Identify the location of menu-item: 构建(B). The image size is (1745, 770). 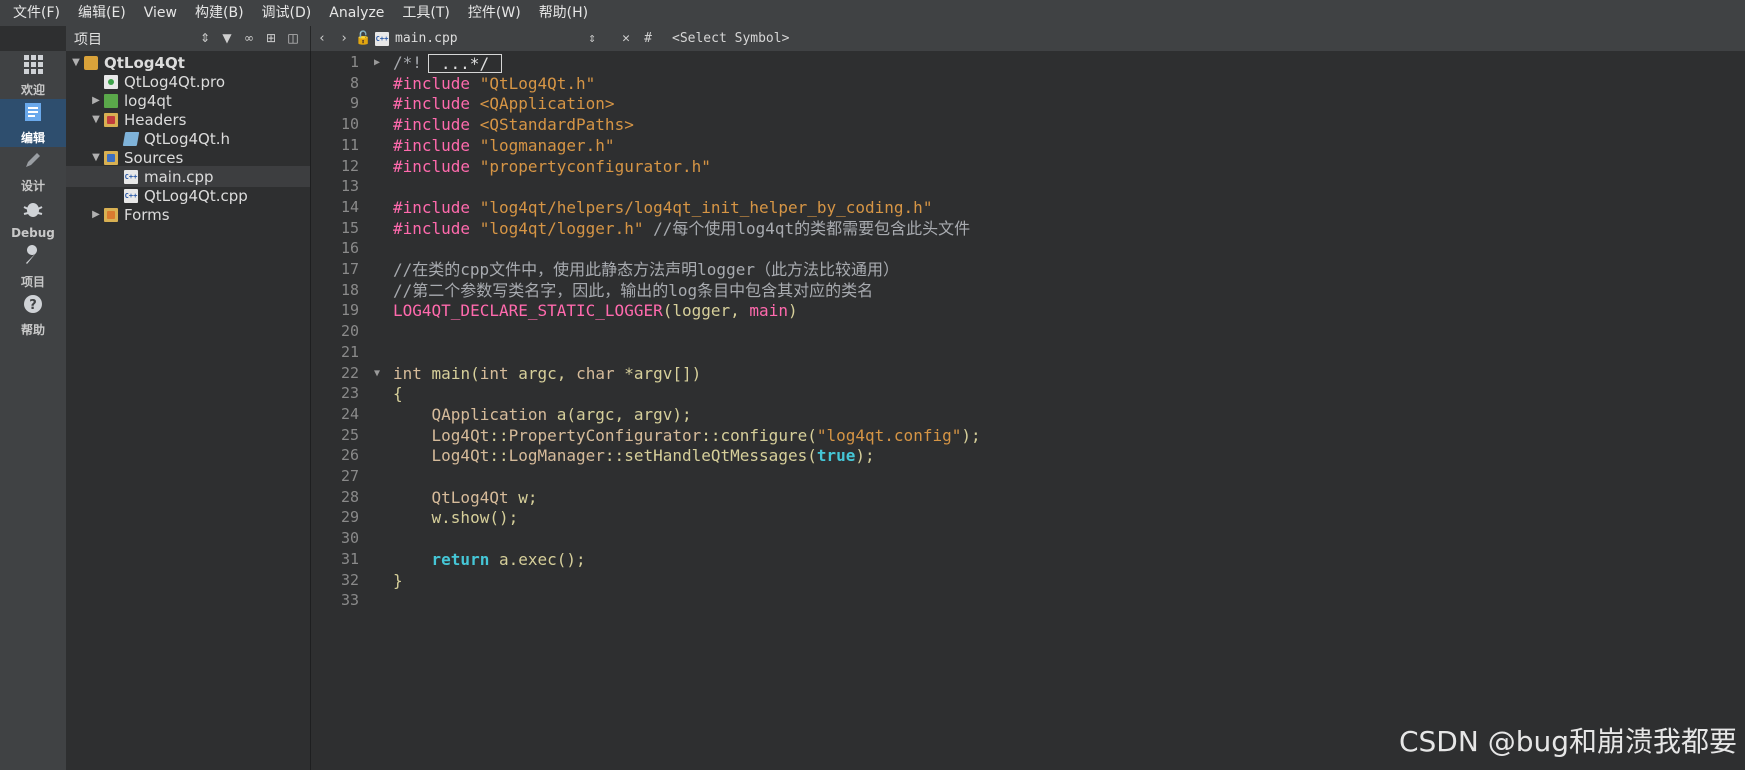
(219, 13).